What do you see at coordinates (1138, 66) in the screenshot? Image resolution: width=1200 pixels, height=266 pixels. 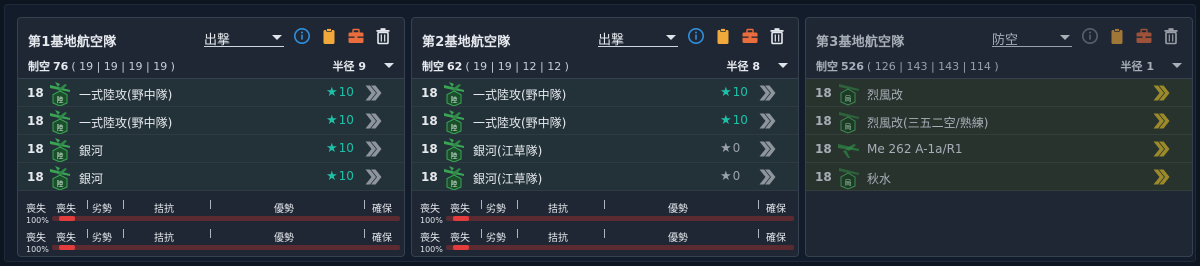 I see `radius-display: 半径 1` at bounding box center [1138, 66].